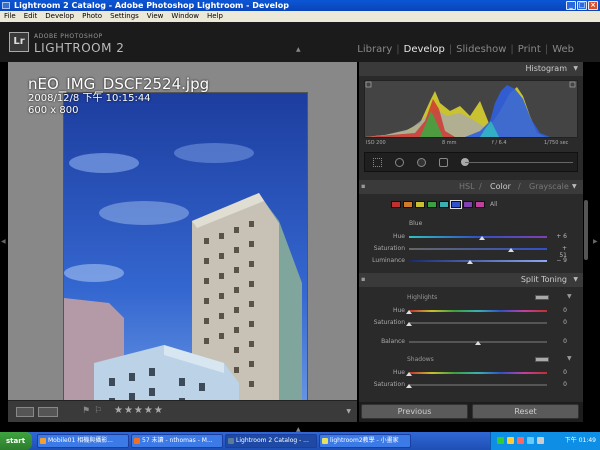 The image size is (600, 450). Describe the element at coordinates (478, 323) in the screenshot. I see `highlights-saturation-slider` at that location.